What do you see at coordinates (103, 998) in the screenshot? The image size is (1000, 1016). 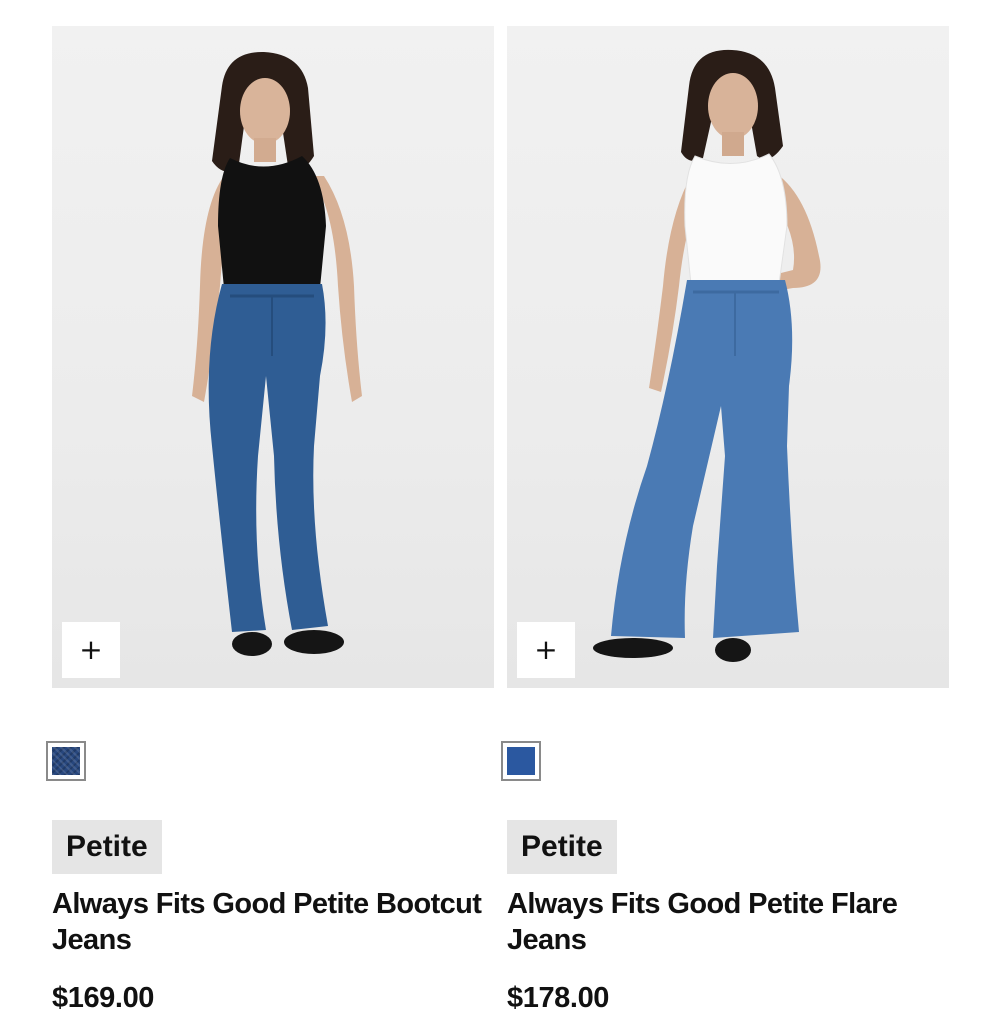 I see `product-price: $169.00` at bounding box center [103, 998].